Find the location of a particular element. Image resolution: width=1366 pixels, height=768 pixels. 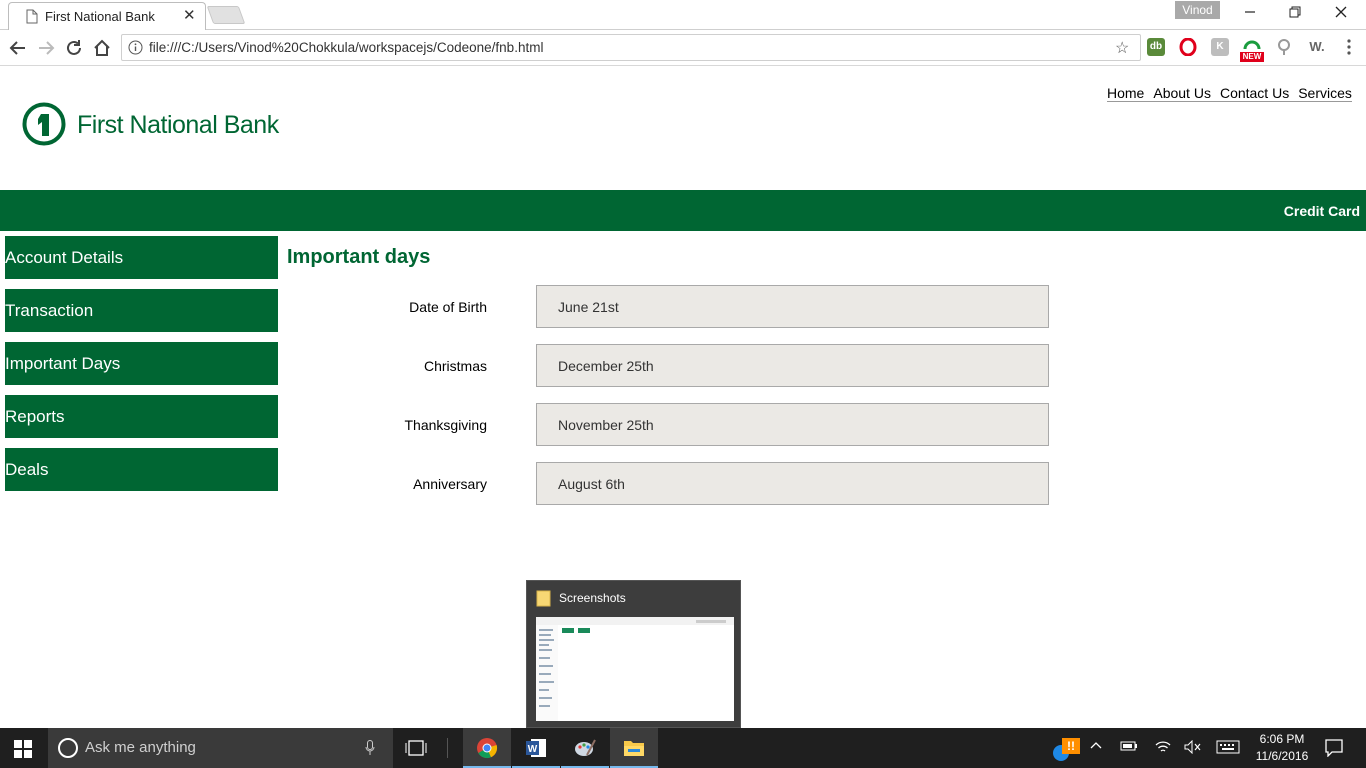

extension-k-icon: K is located at coordinates (1220, 47).